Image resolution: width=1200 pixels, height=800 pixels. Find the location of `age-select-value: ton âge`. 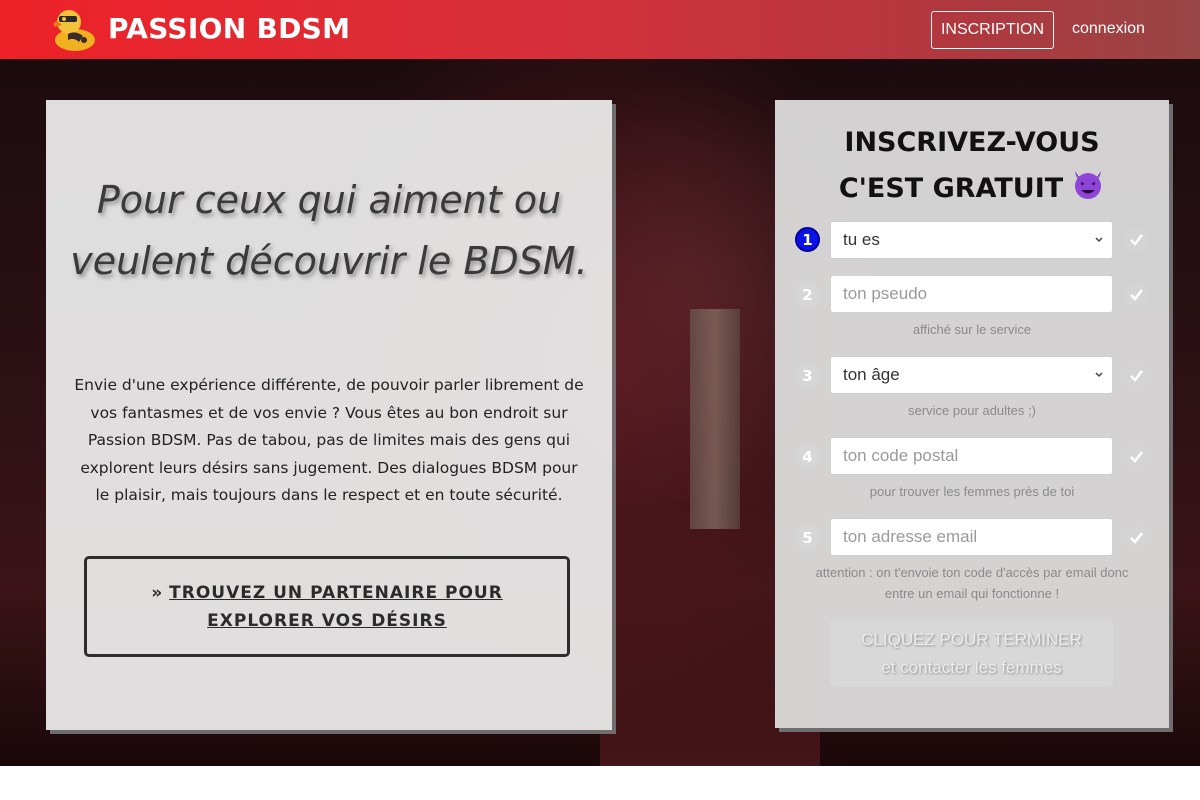

age-select-value: ton âge is located at coordinates (871, 374).